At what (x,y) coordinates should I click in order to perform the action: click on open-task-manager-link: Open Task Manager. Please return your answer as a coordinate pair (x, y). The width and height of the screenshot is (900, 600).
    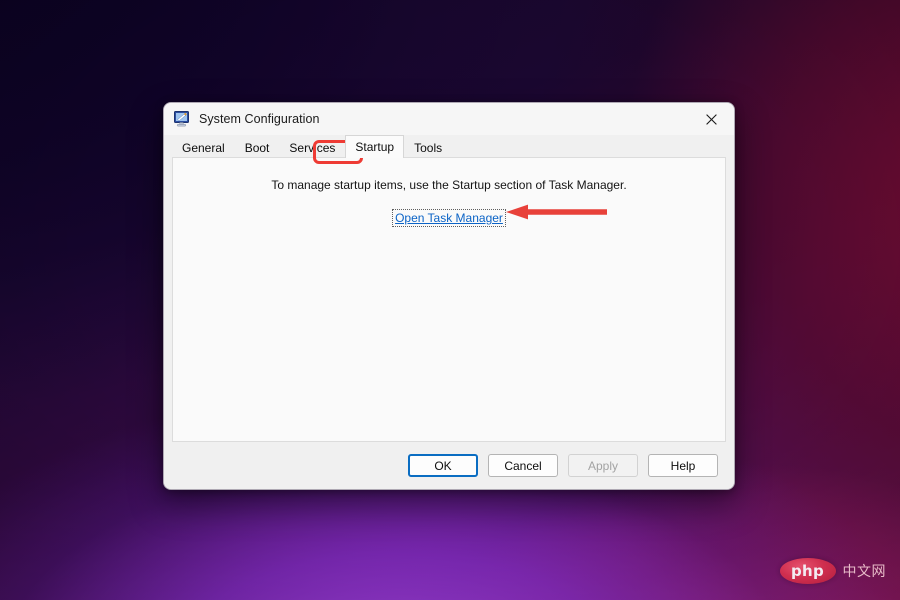
    Looking at the image, I should click on (449, 218).